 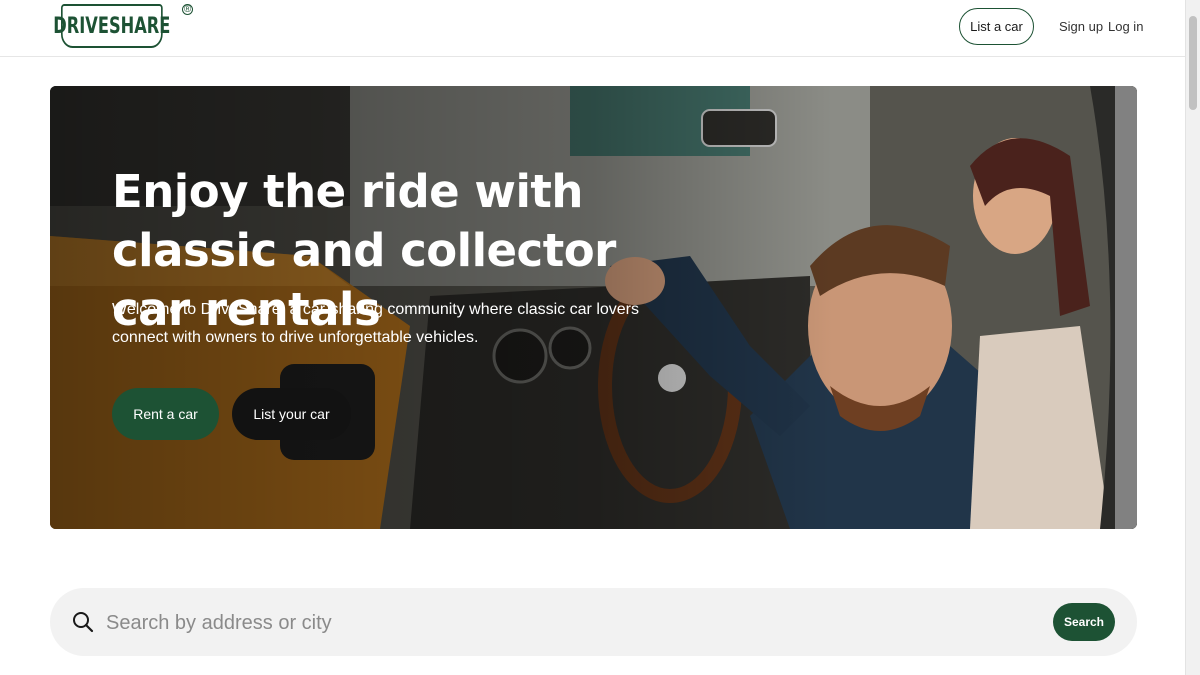 I want to click on page-scrollbar, so click(x=1192, y=337).